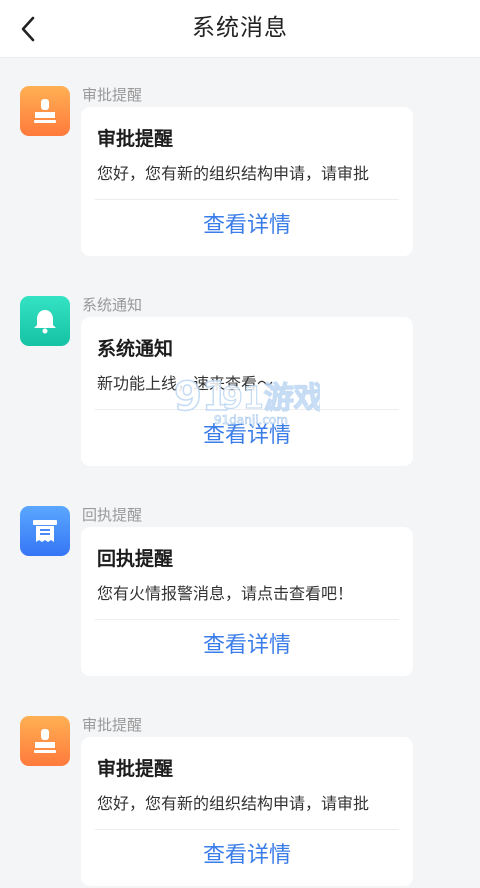 The height and width of the screenshot is (888, 480). What do you see at coordinates (45, 321) in the screenshot?
I see `bell-icon` at bounding box center [45, 321].